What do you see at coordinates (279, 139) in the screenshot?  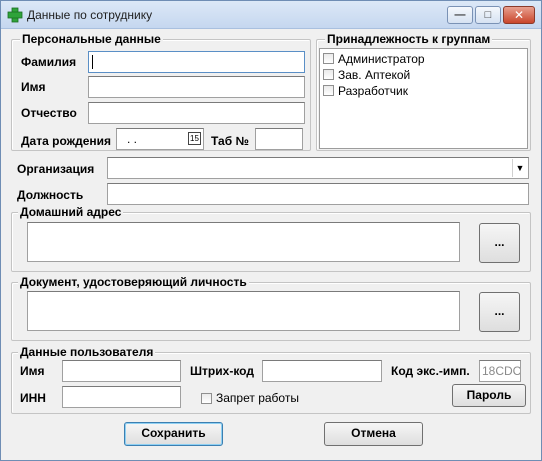 I see `tab-number-field` at bounding box center [279, 139].